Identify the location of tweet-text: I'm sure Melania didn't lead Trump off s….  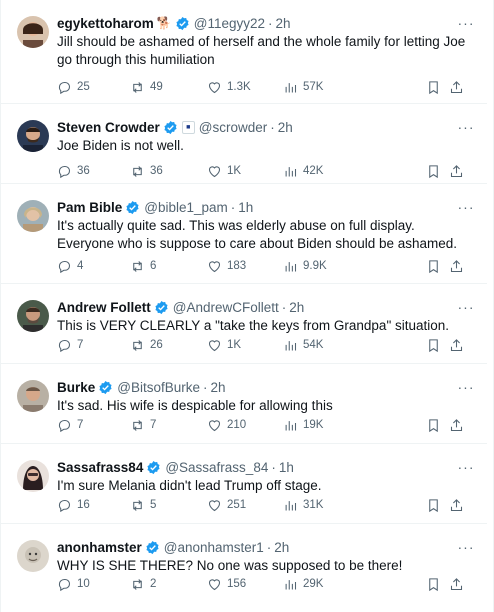
(189, 485).